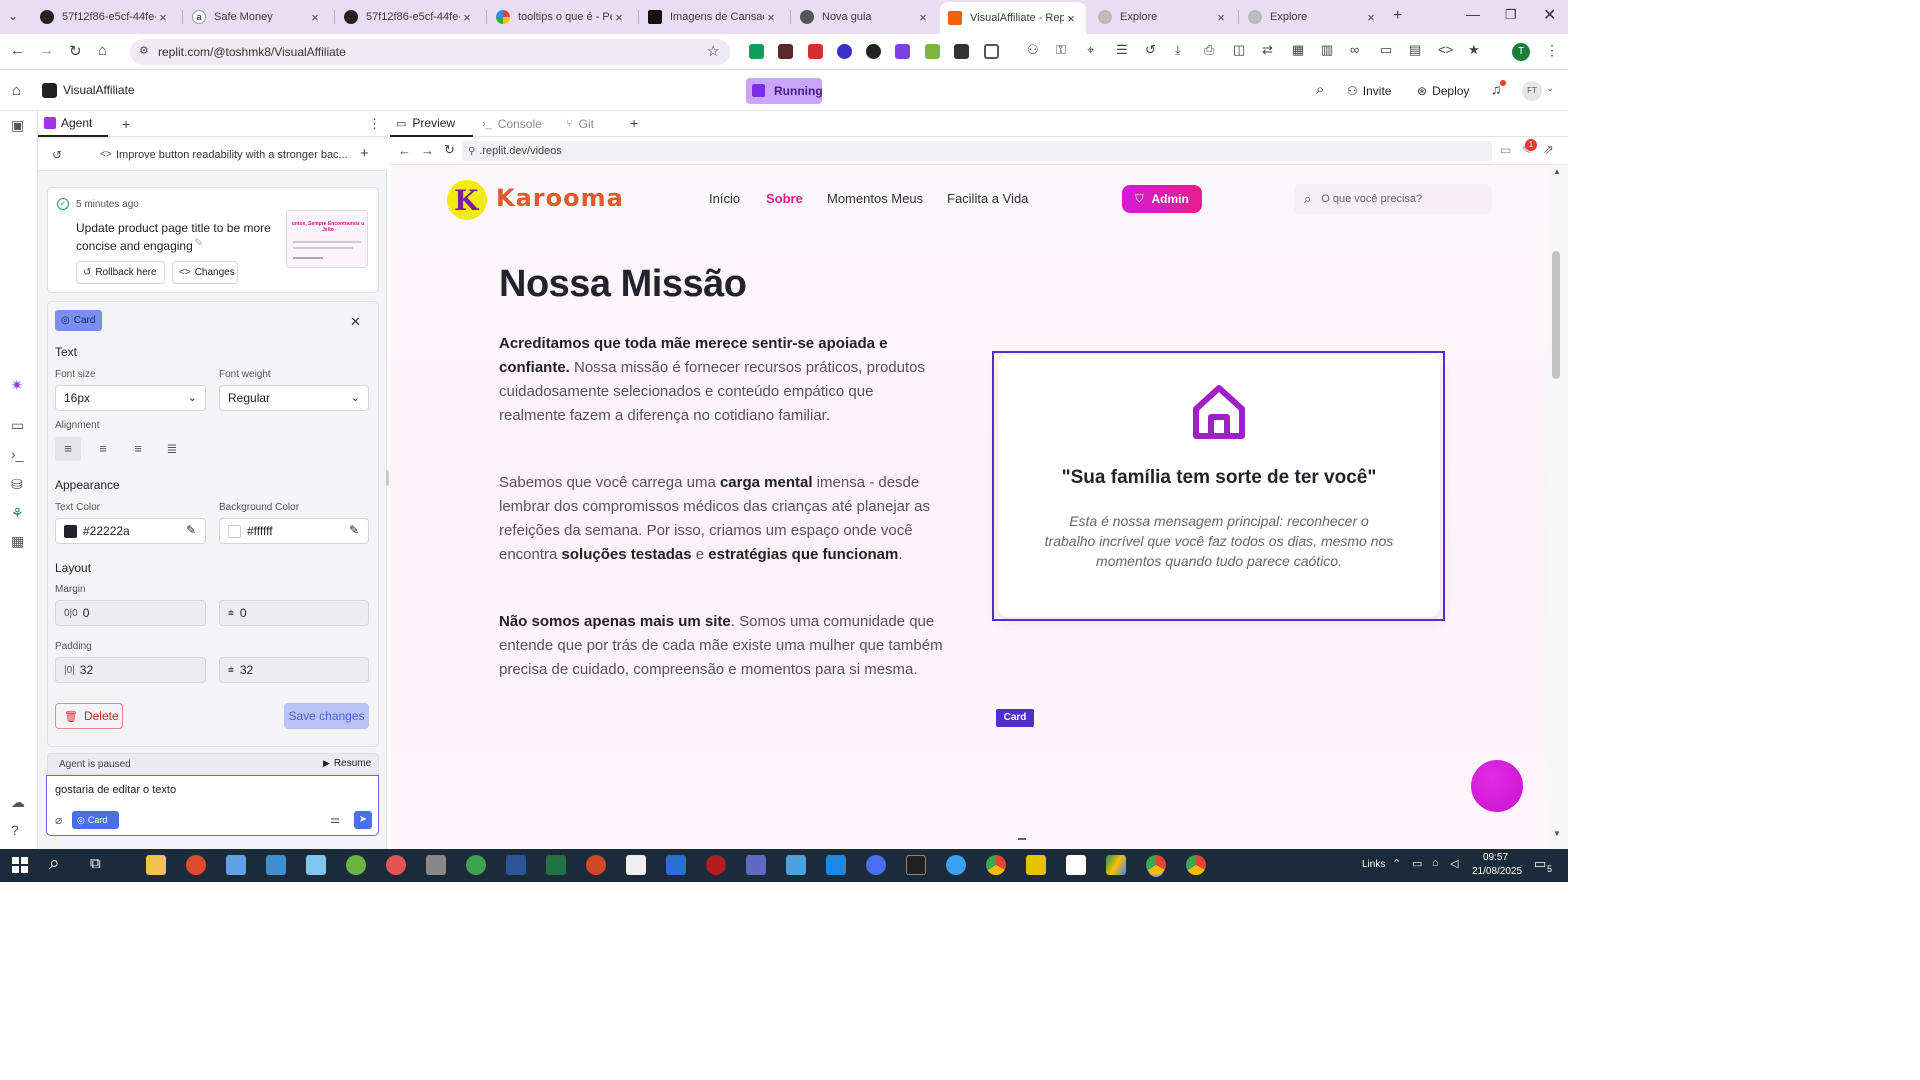 The width and height of the screenshot is (1920, 1080). Describe the element at coordinates (991, 51) in the screenshot. I see `extensions-puzzle-icon` at that location.